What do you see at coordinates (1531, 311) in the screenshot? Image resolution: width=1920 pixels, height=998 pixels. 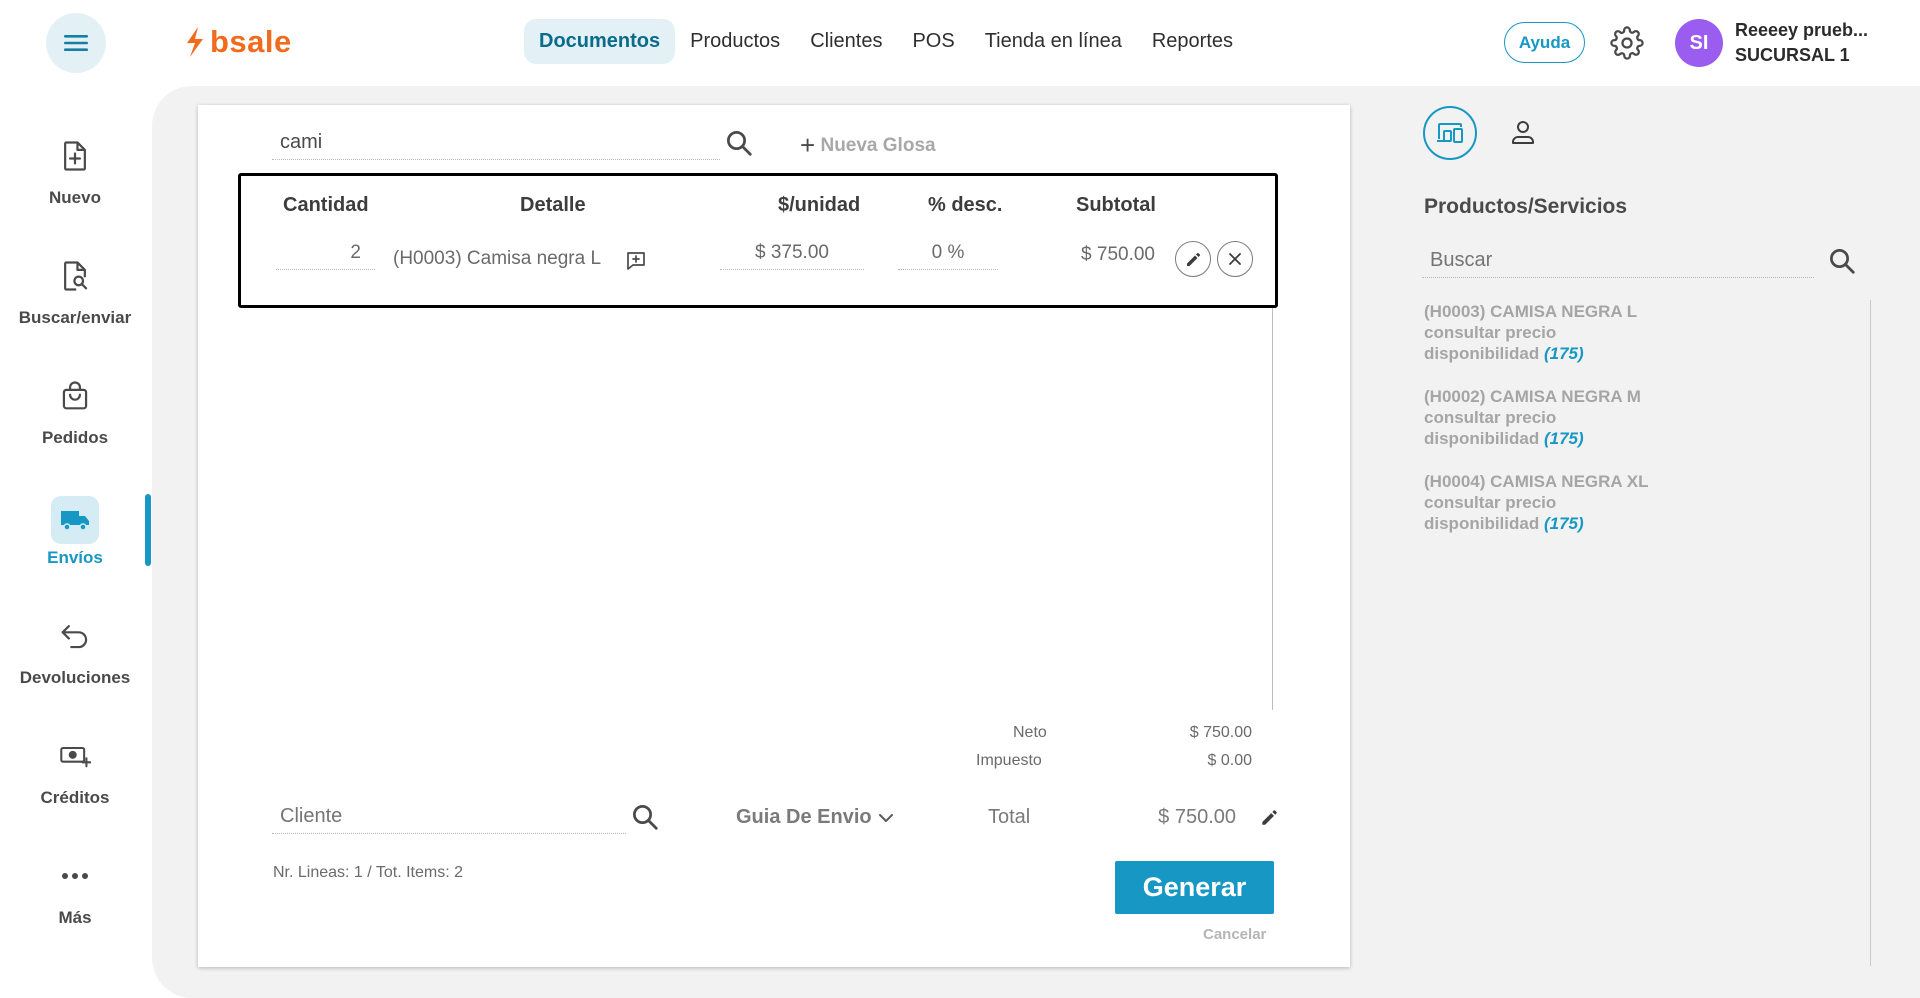 I see `product-name: (H0003) CAMISA NEGRA L` at bounding box center [1531, 311].